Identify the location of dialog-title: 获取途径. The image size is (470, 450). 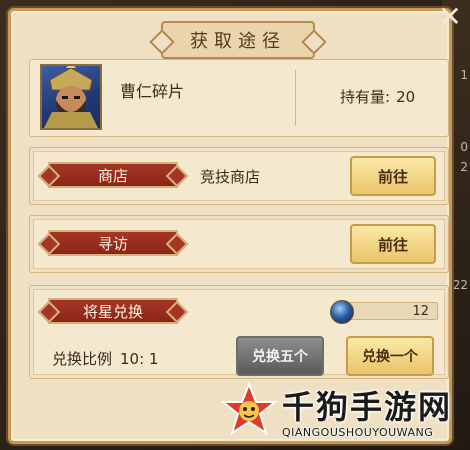
(238, 40).